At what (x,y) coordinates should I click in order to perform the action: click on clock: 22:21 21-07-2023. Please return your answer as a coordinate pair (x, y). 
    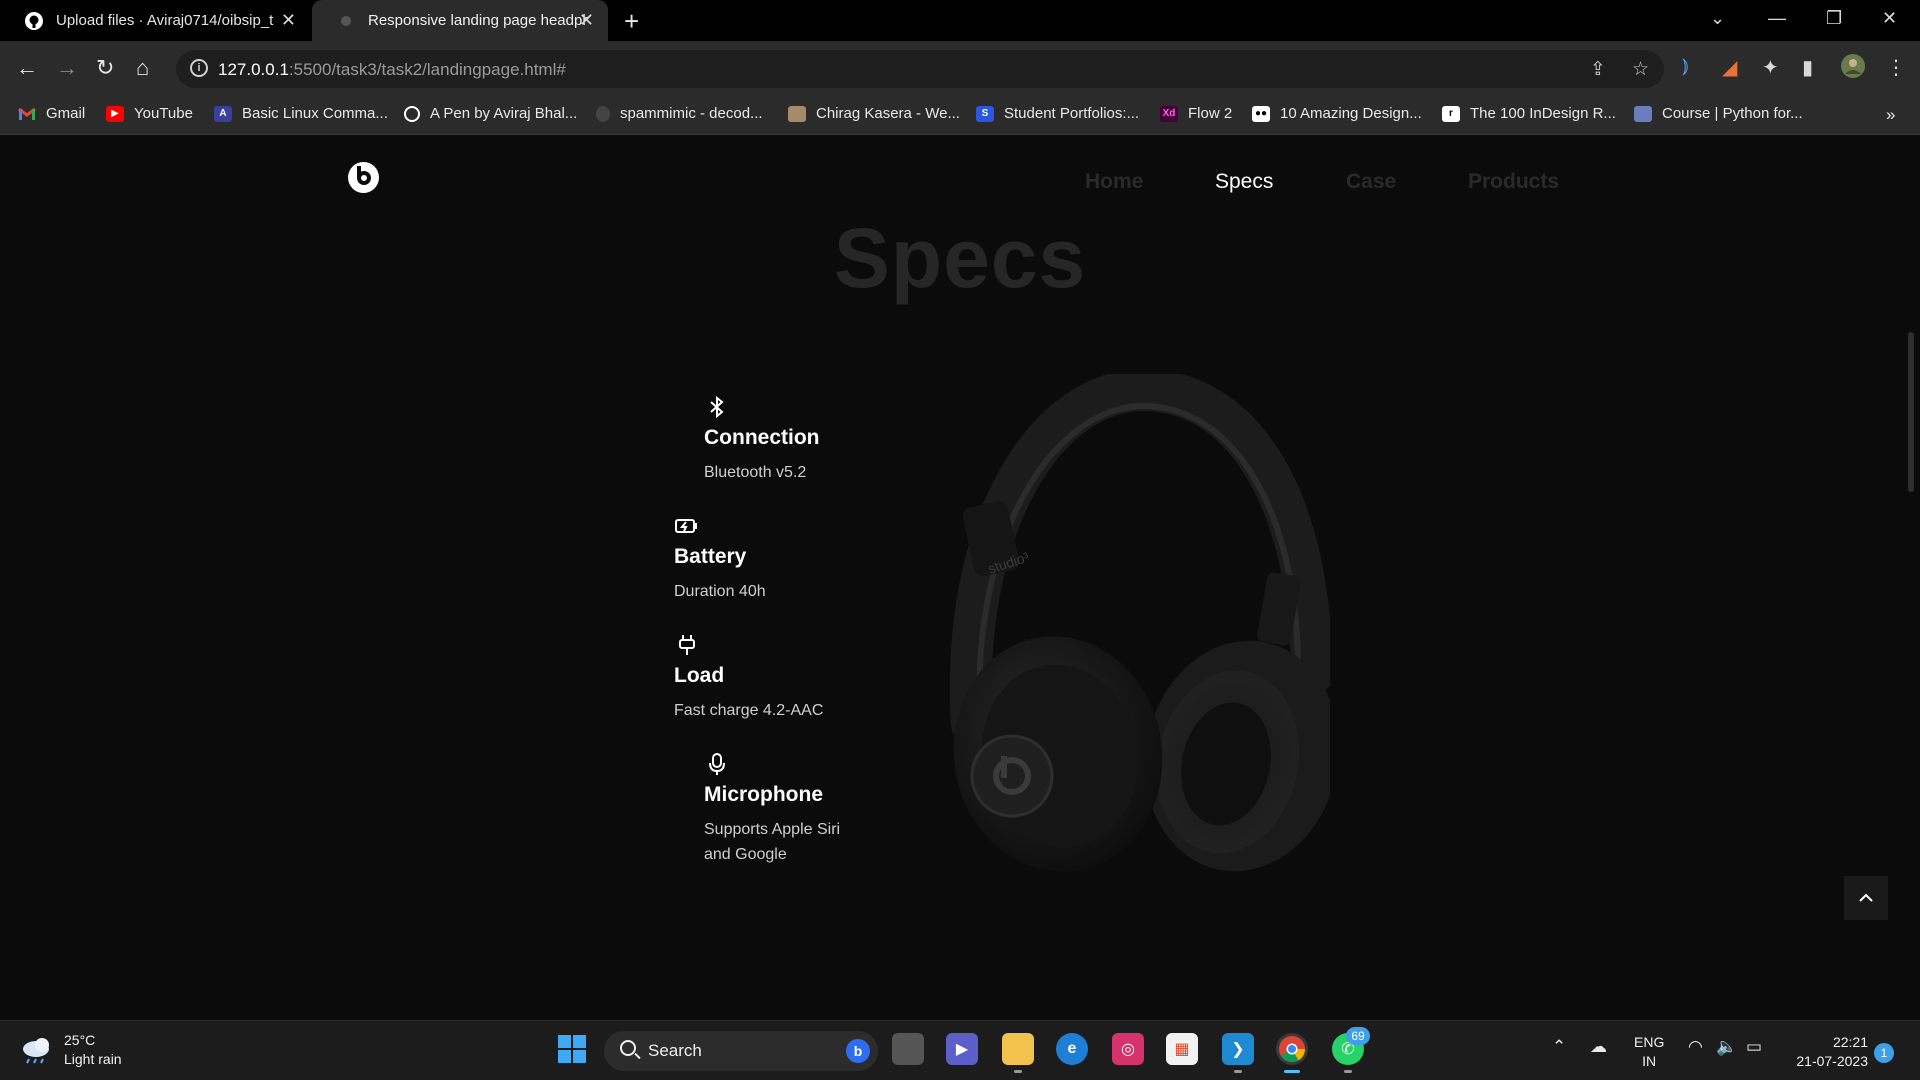
    Looking at the image, I should click on (1827, 1052).